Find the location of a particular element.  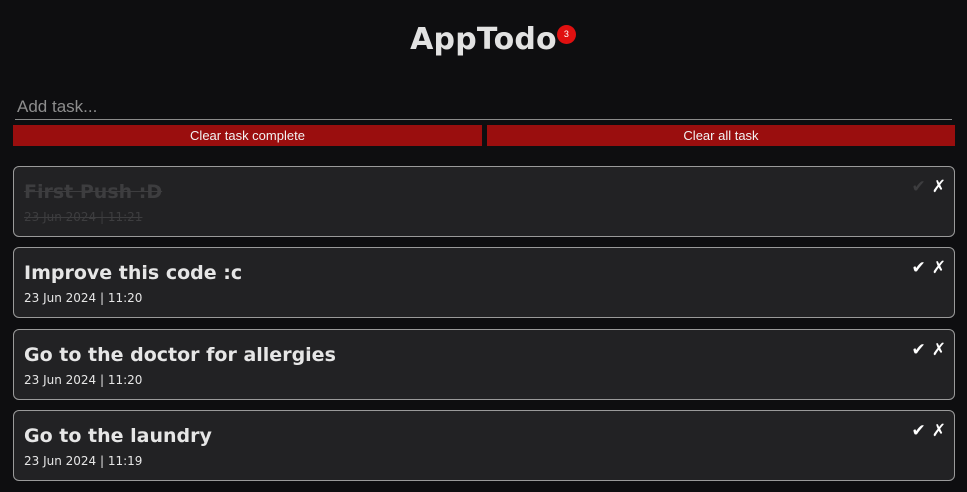

clear-all-button: Clear all task is located at coordinates (721, 135).